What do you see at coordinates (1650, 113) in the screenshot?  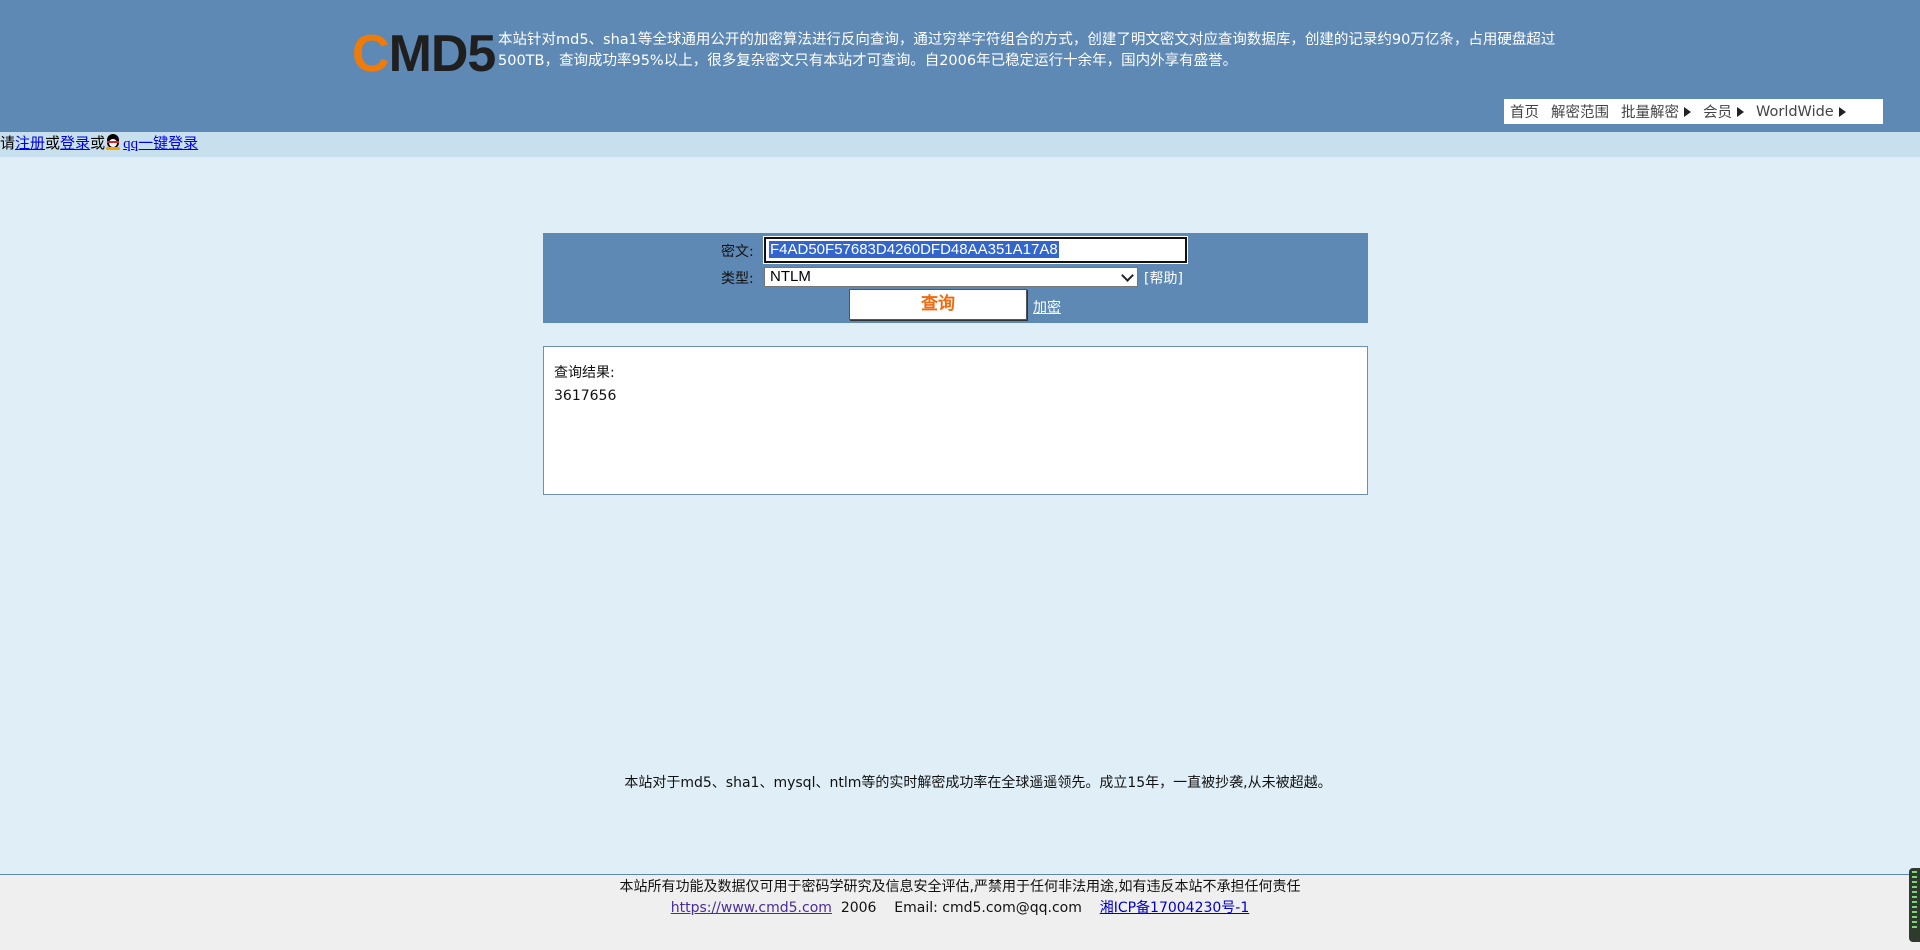 I see `nav-batch-decrypt-label: 批量解密` at bounding box center [1650, 113].